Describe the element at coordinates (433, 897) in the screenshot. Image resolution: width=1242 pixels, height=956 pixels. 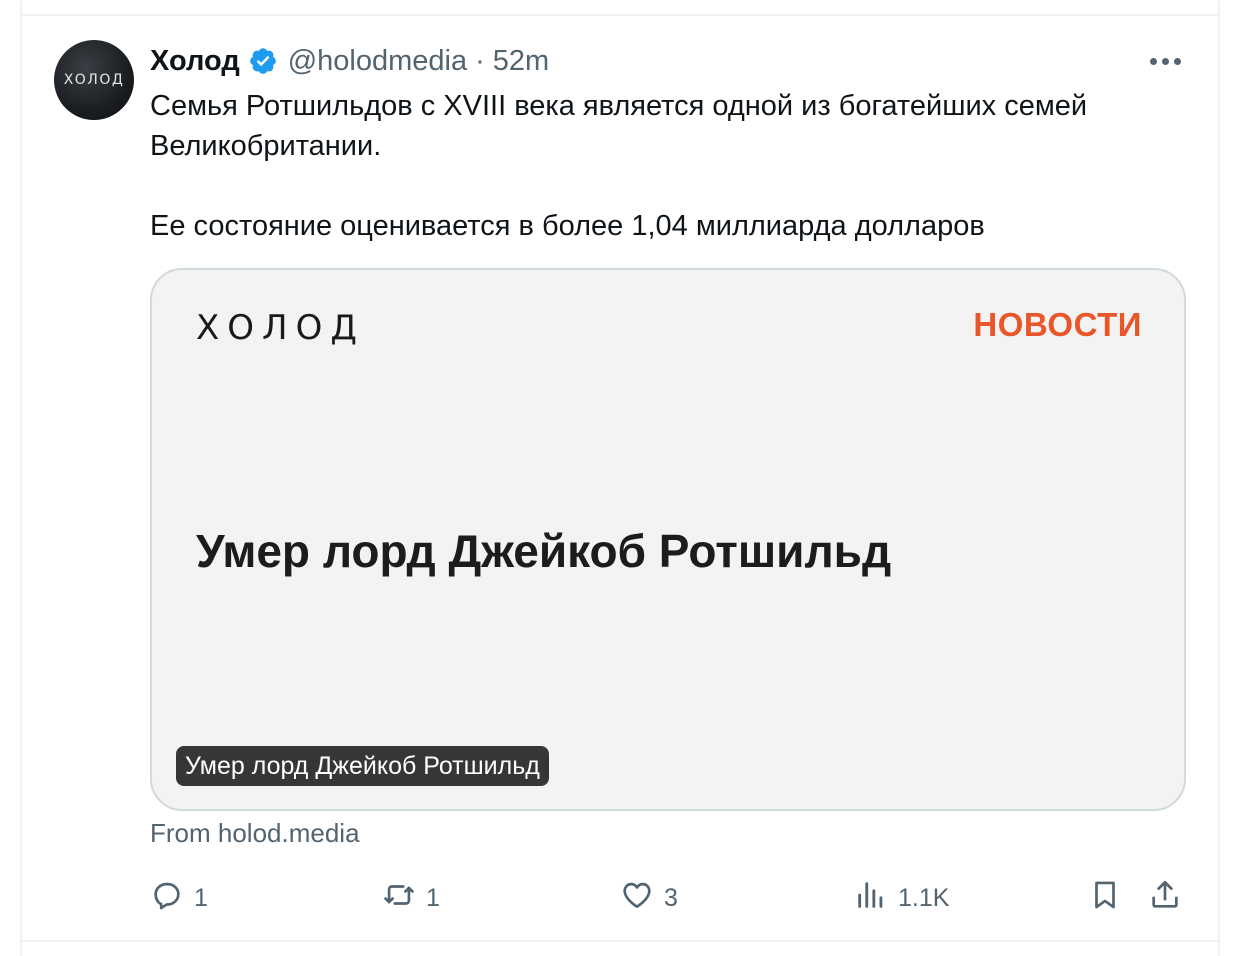
I see `repost-count: 1` at that location.